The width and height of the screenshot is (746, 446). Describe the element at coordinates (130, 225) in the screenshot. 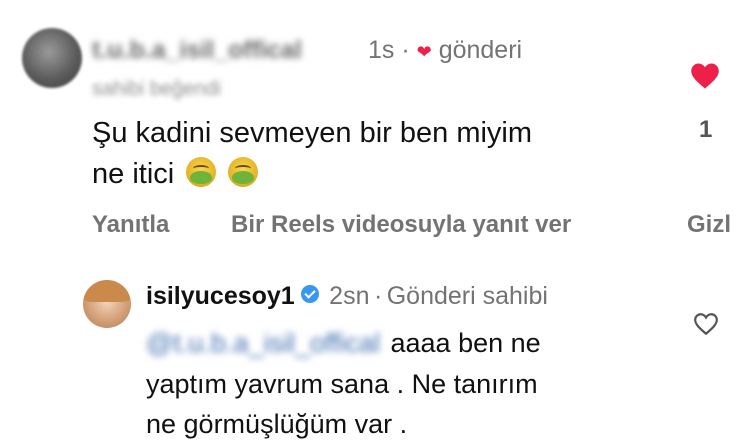

I see `reply-button: Yanıtla` at that location.